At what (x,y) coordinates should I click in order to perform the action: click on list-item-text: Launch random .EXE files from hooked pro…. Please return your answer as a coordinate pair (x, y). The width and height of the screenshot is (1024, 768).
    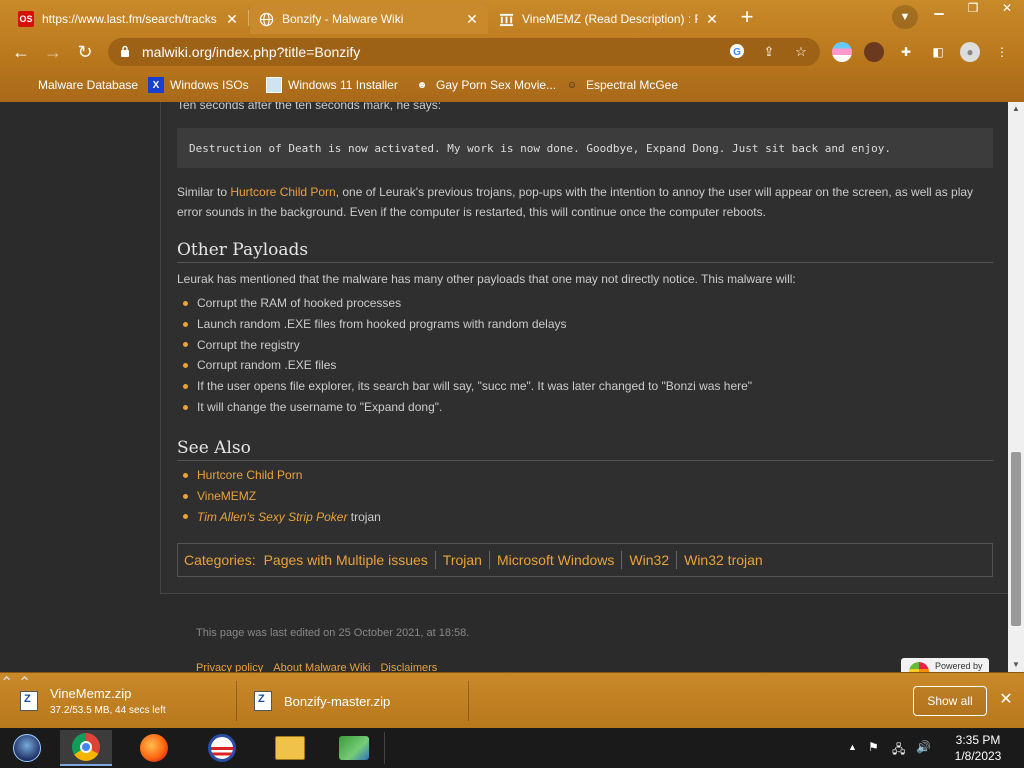
    Looking at the image, I should click on (382, 323).